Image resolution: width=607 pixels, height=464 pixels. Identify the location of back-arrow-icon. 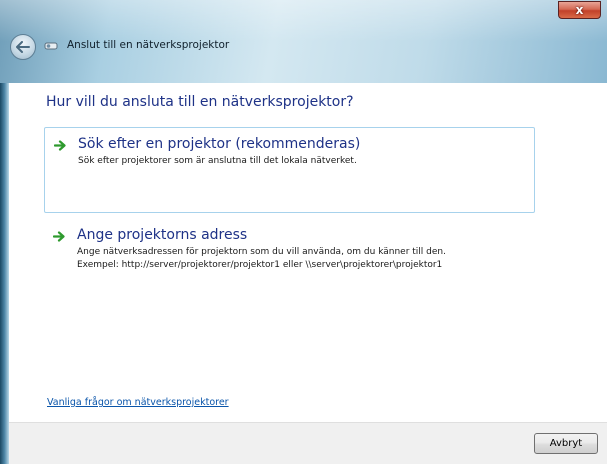
(23, 47).